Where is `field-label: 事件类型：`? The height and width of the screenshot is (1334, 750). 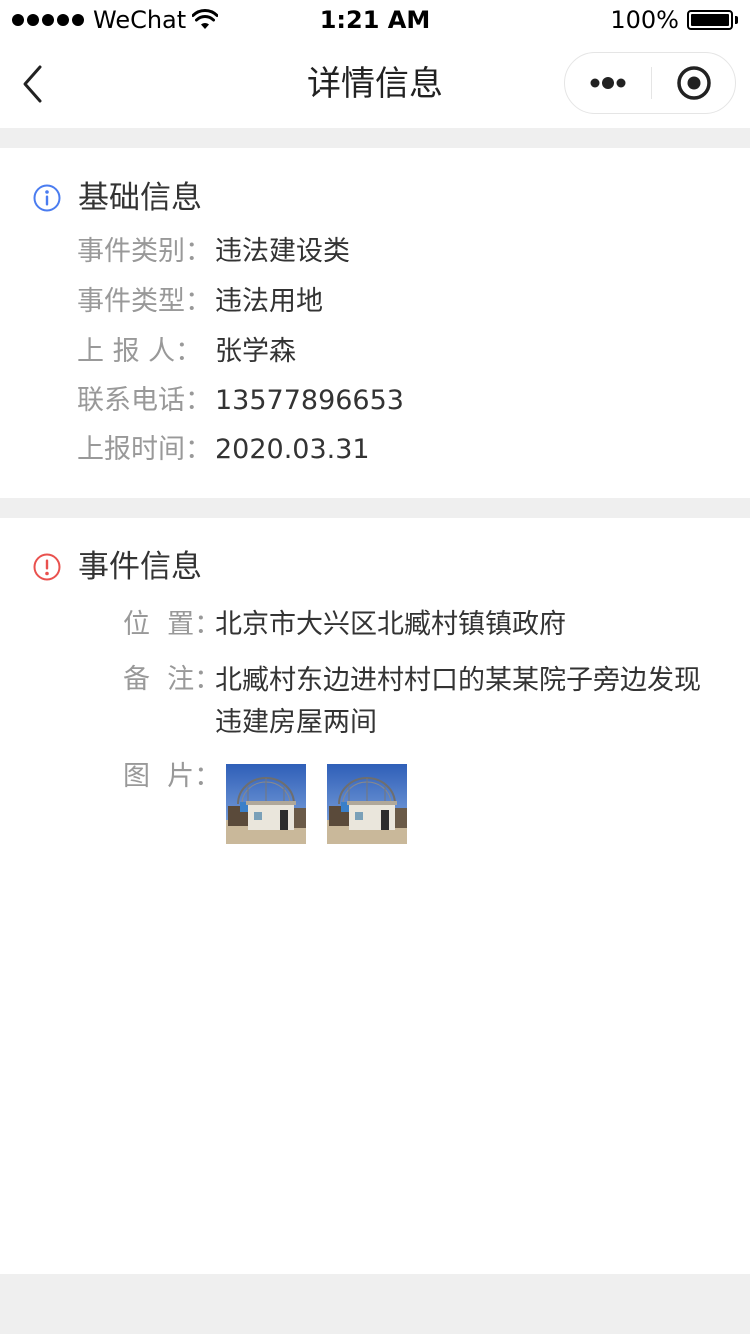
field-label: 事件类型： is located at coordinates (144, 301).